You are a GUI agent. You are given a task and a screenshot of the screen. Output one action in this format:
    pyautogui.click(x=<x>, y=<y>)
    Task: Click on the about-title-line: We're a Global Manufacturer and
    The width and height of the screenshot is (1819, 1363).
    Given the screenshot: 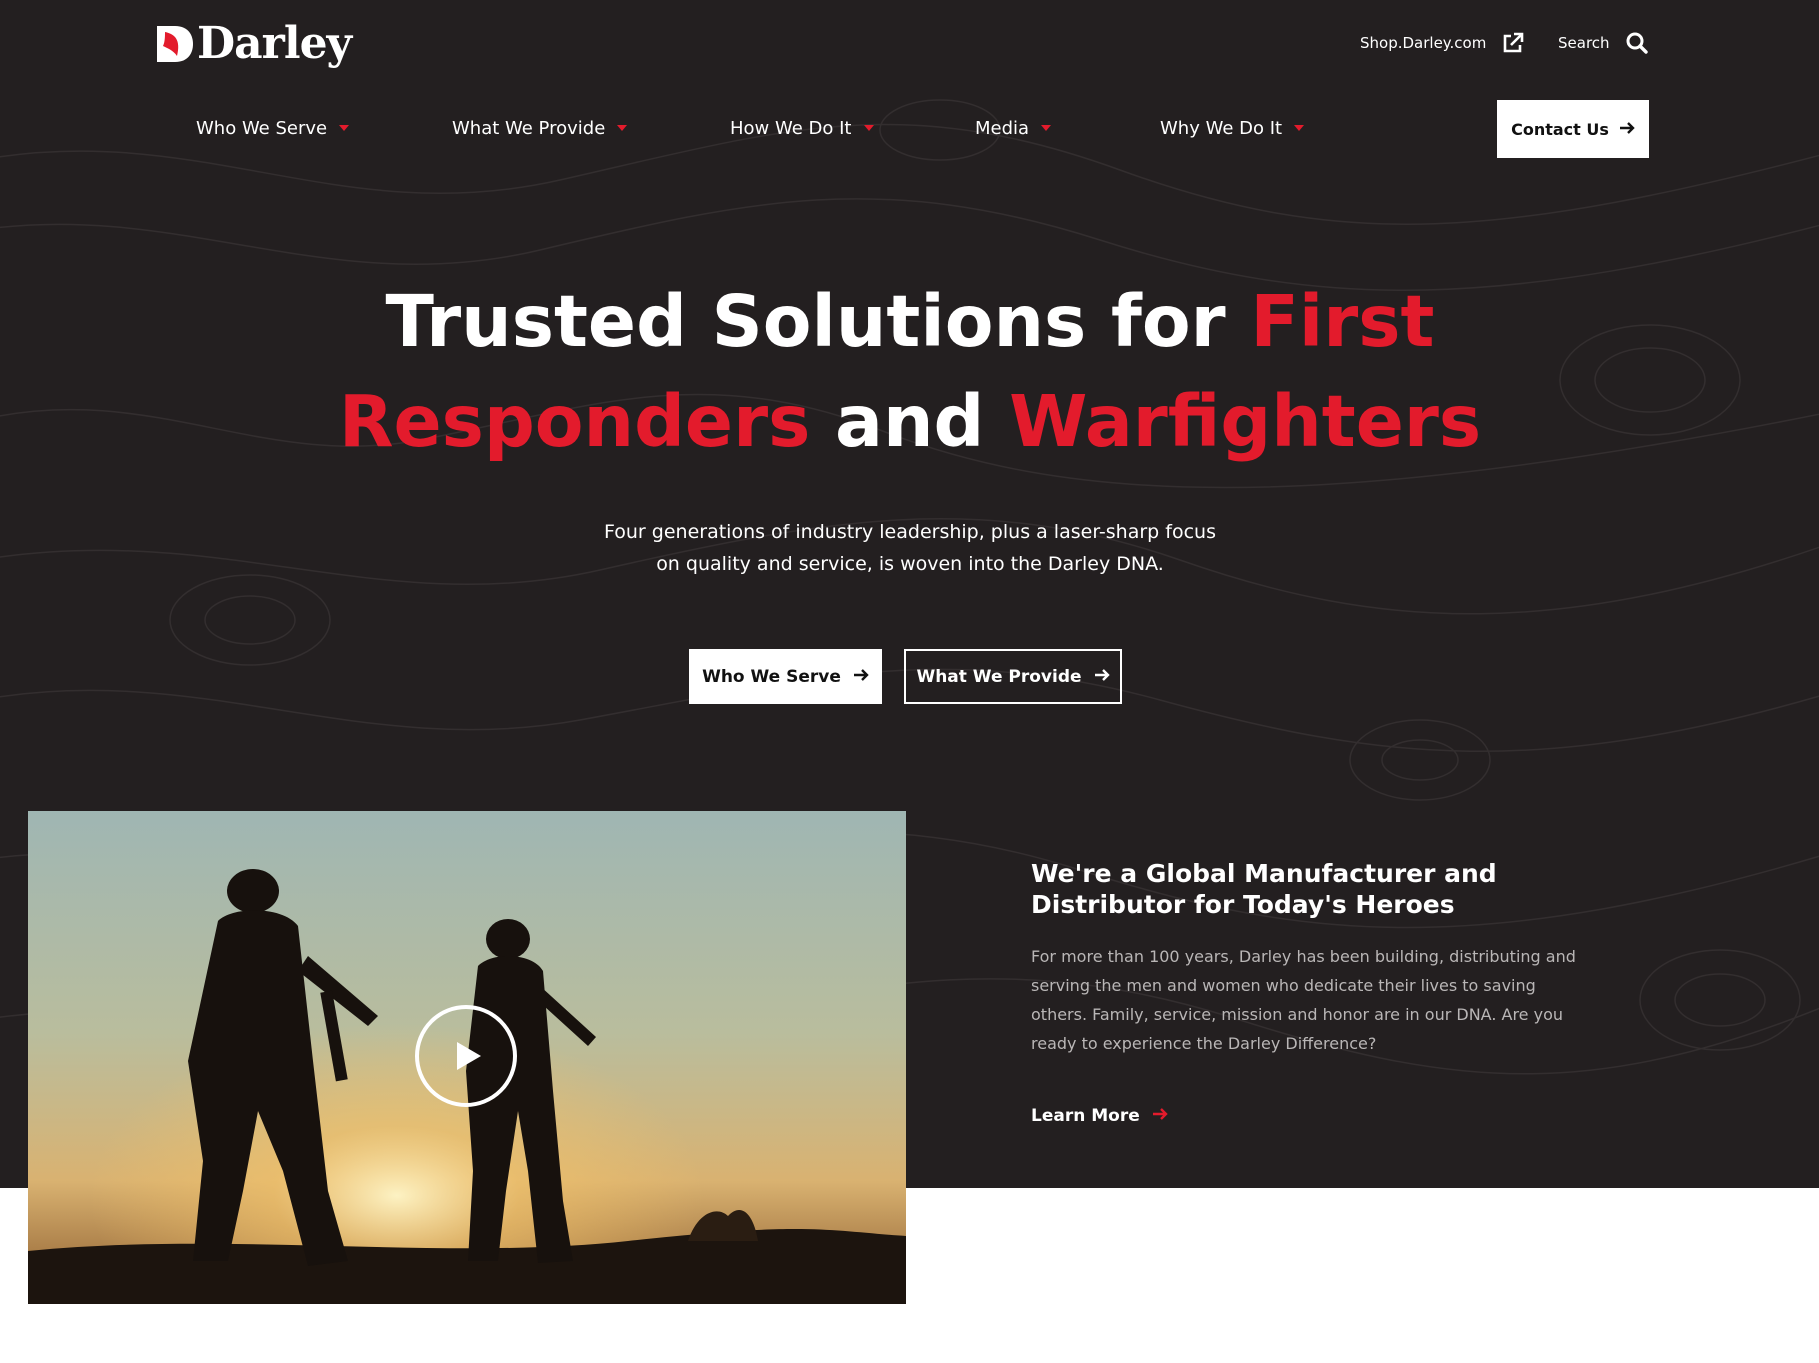 What is the action you would take?
    pyautogui.click(x=1264, y=873)
    